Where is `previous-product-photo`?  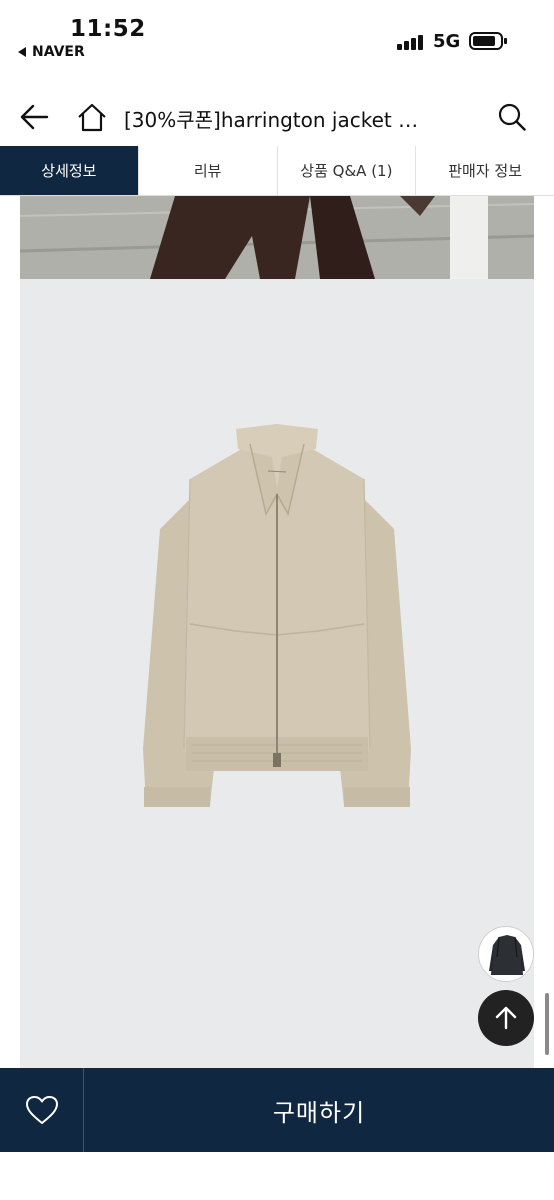
previous-product-photo is located at coordinates (277, 237).